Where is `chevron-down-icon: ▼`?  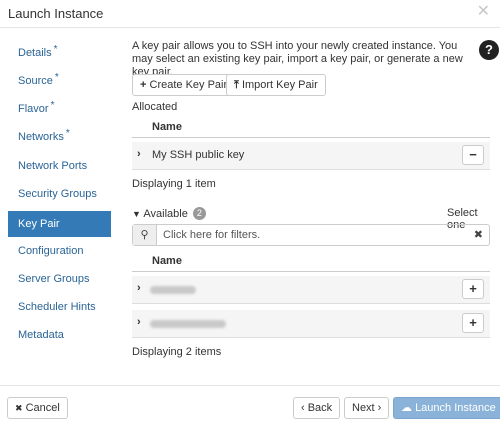 chevron-down-icon: ▼ is located at coordinates (136, 214).